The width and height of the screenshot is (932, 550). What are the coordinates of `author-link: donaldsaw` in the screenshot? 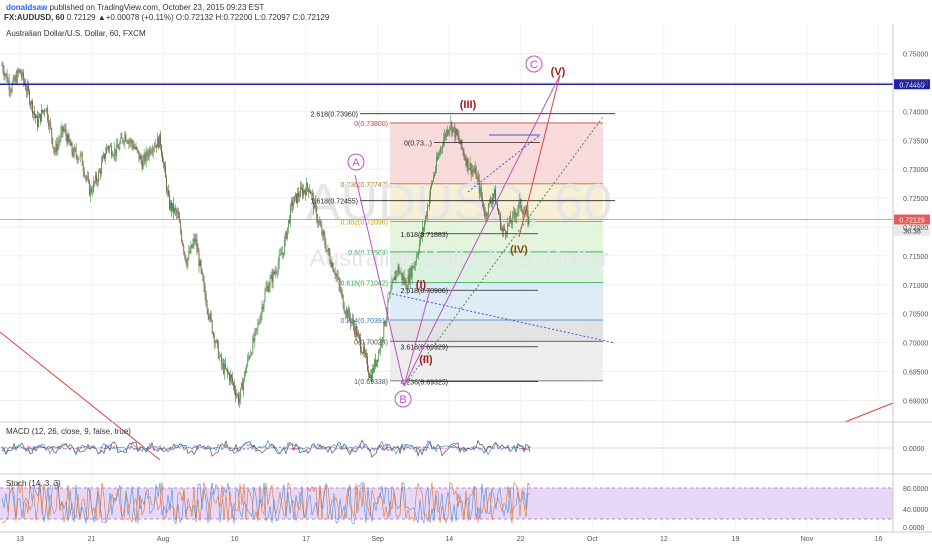 It's located at (26, 7).